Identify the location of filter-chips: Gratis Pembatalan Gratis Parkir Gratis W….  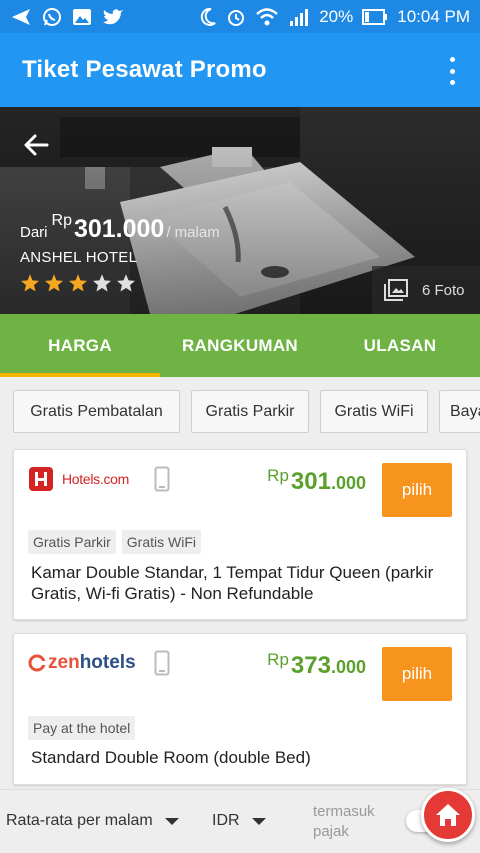
(240, 411).